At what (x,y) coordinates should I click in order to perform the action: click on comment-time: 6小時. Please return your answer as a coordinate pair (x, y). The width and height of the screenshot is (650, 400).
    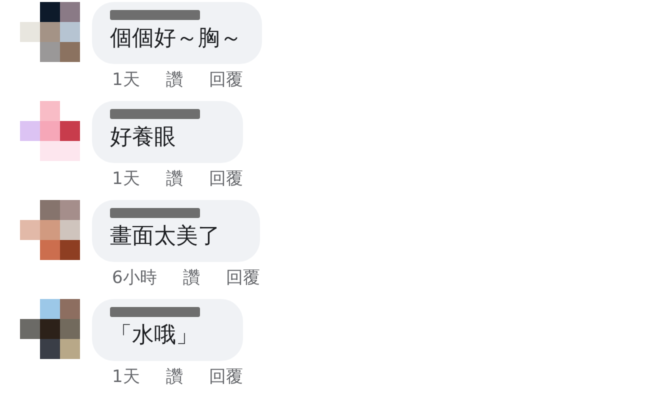
    Looking at the image, I should click on (134, 278).